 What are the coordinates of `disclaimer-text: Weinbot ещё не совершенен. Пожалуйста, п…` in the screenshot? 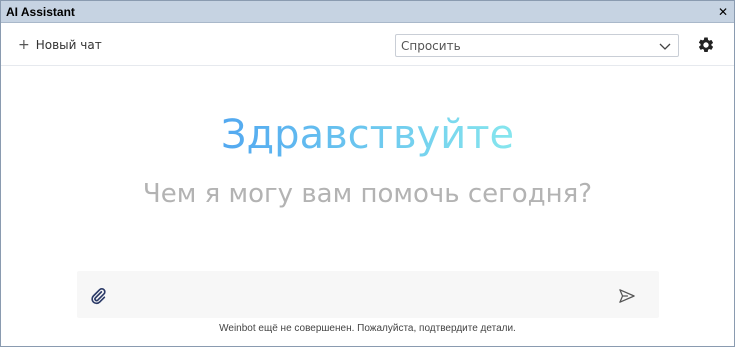 It's located at (367, 328).